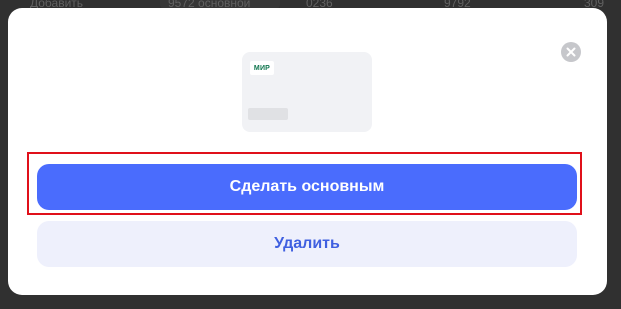 This screenshot has height=309, width=621. What do you see at coordinates (262, 68) in the screenshot?
I see `mir-logo: МИР` at bounding box center [262, 68].